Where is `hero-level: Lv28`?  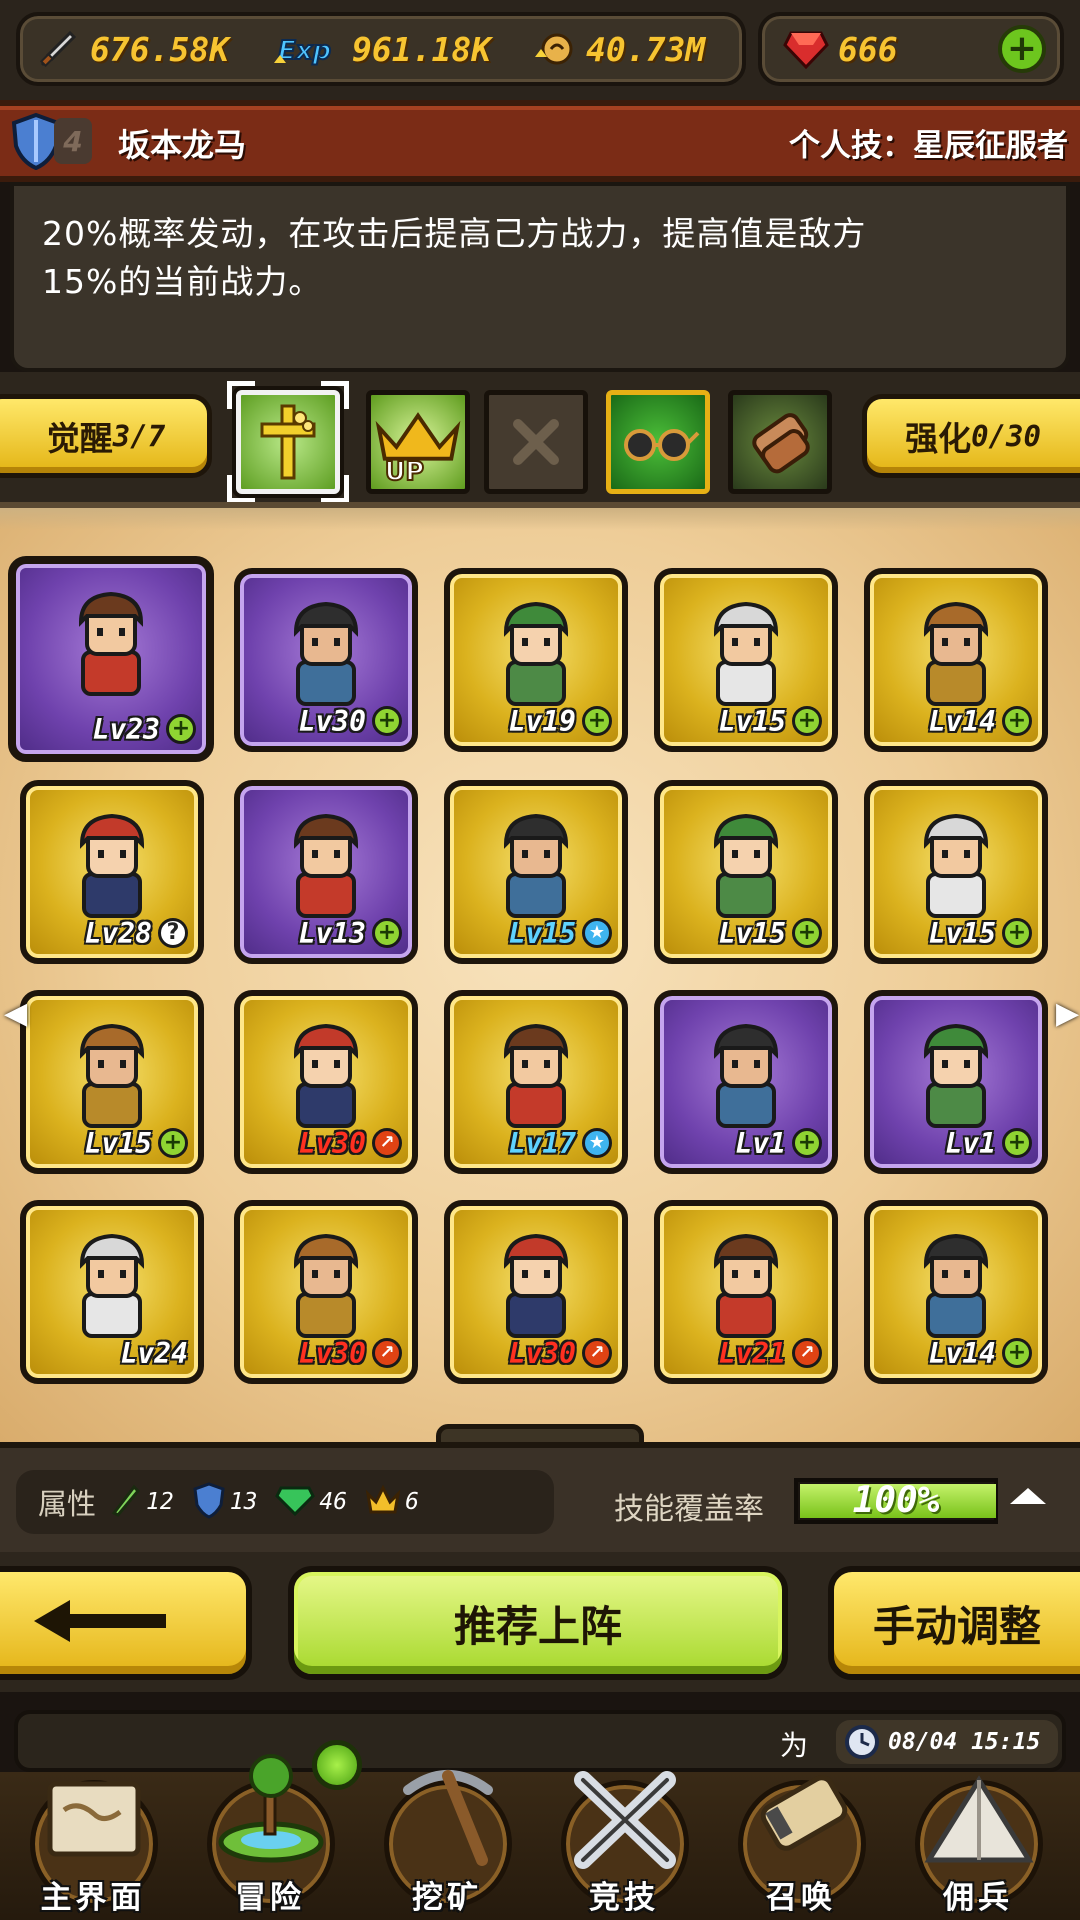
hero-level: Lv28 is located at coordinates (118, 933).